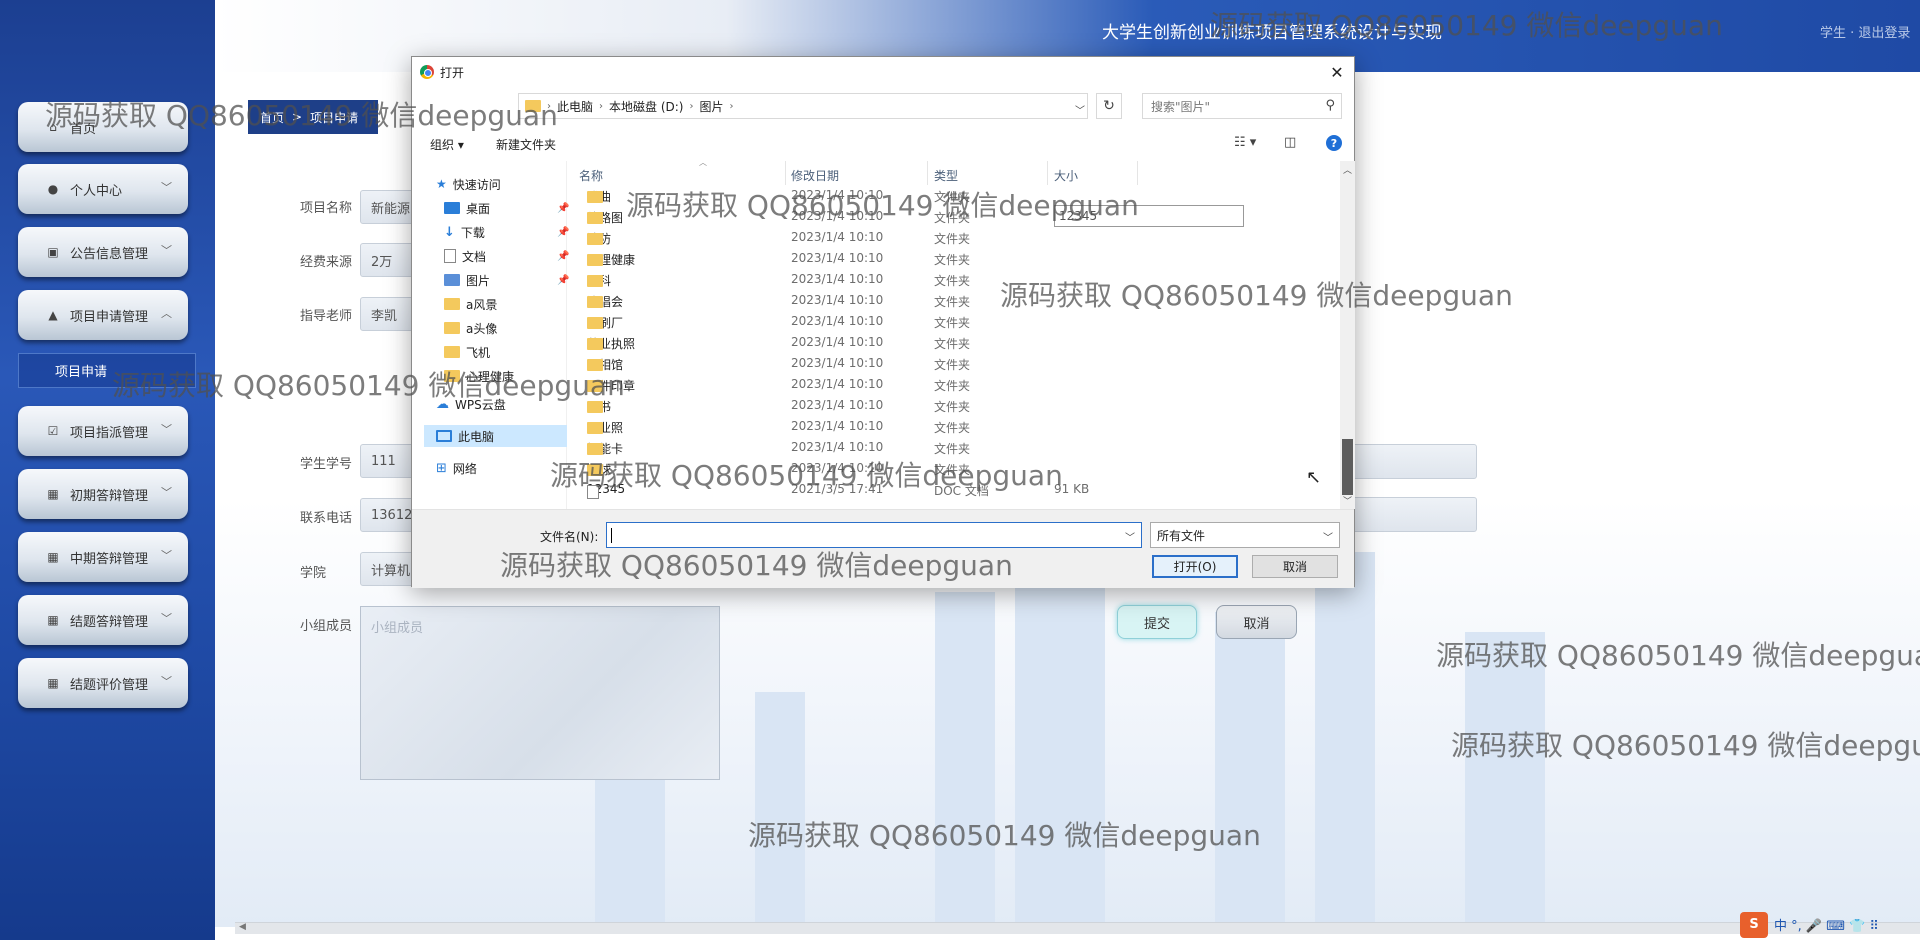 This screenshot has width=1920, height=940. I want to click on file-row: 智能卡 2023/1/4 10:10 文件夹, so click(877, 447).